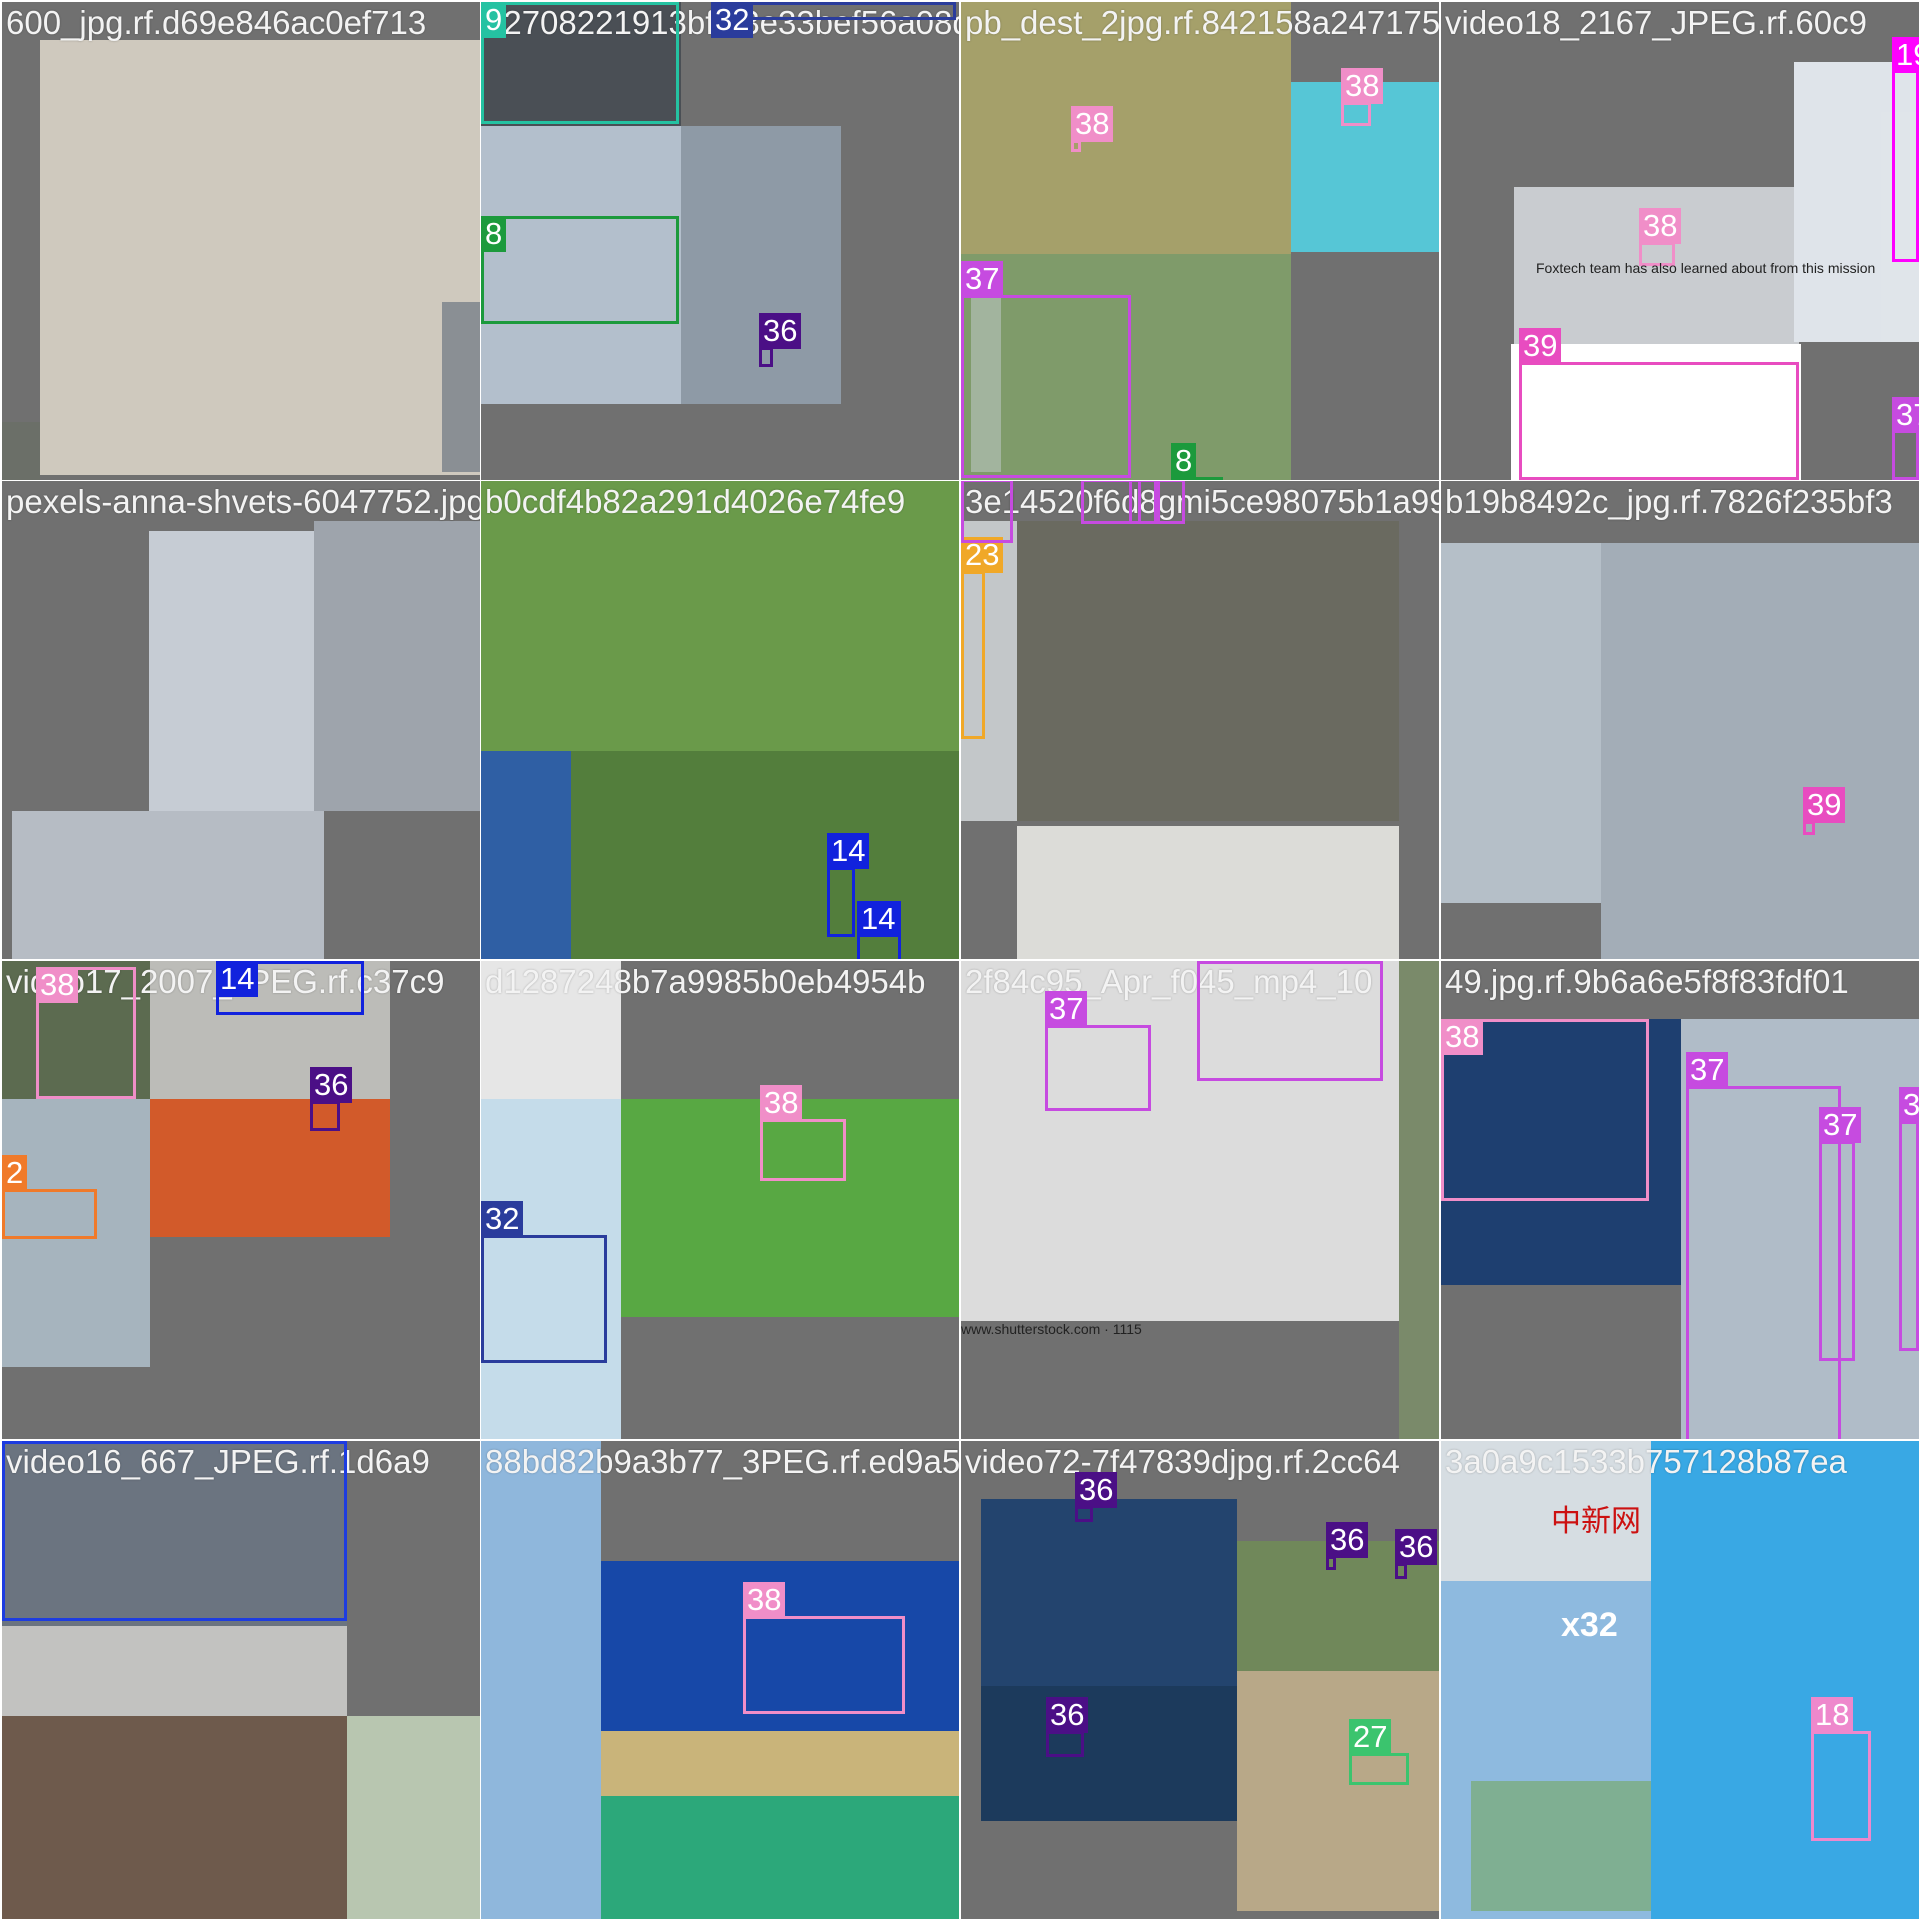  I want to click on mosaic-tile: video72-7f47839djpg.rf.2cc64 36 36 36 36 27, so click(1200, 1680).